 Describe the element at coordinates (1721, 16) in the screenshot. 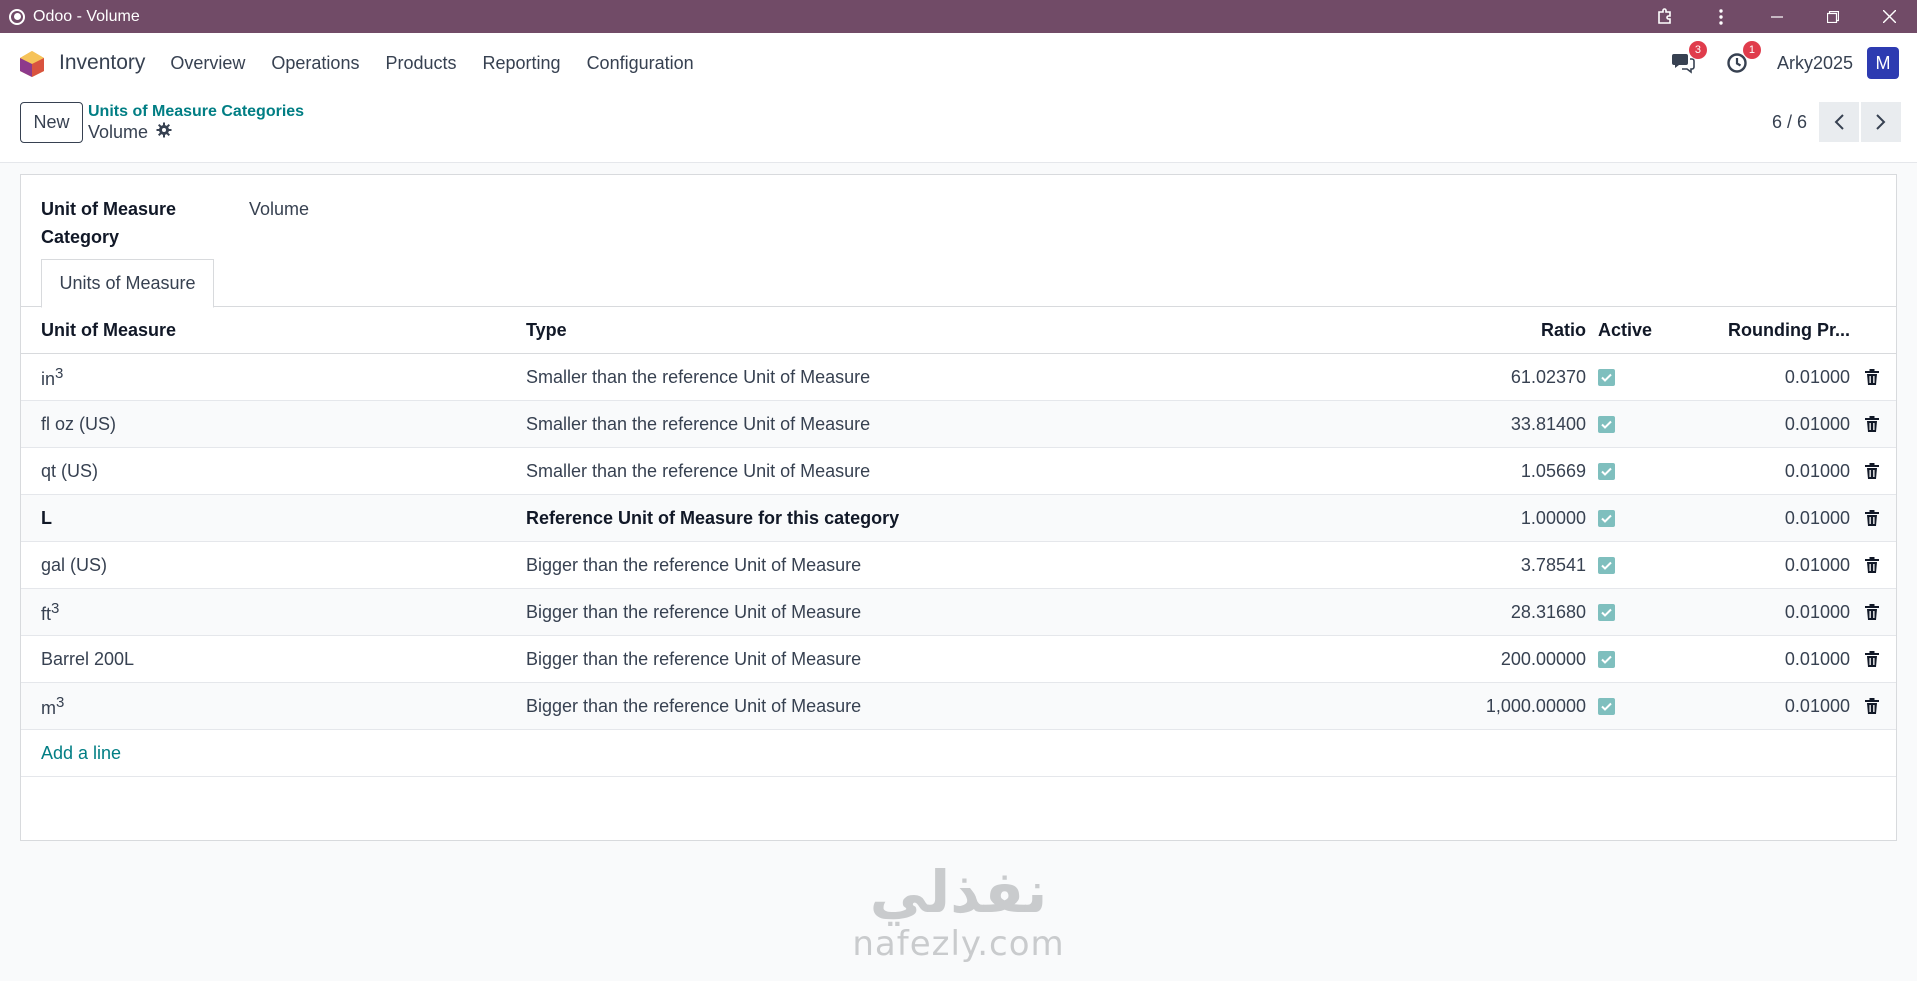

I see `more-options-icon` at that location.